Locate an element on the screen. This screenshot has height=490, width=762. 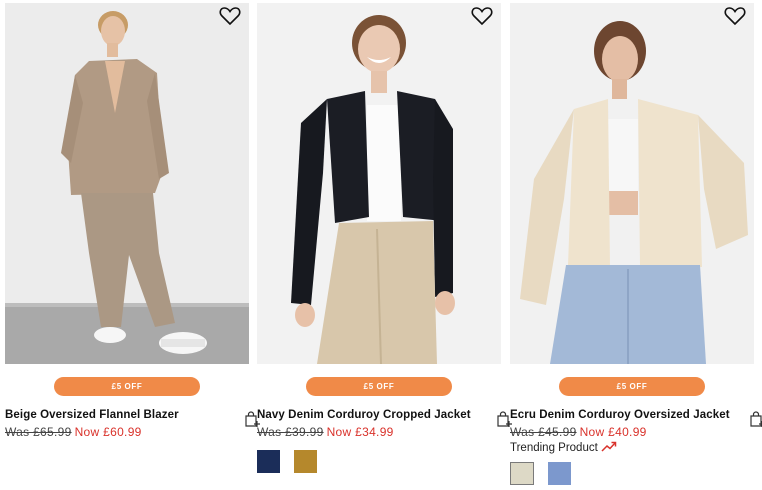
now-price: Now £60.99 is located at coordinates (108, 432).